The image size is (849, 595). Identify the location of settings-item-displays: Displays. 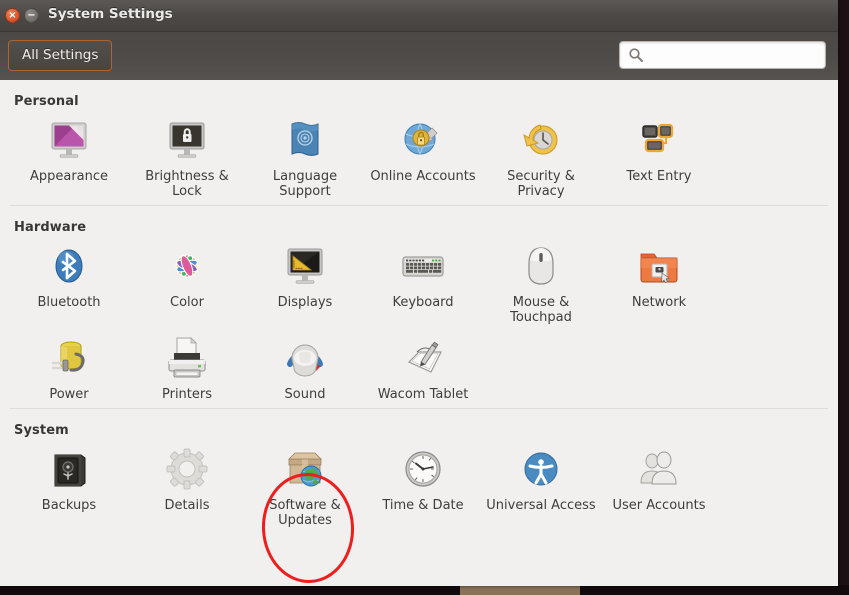
(305, 285).